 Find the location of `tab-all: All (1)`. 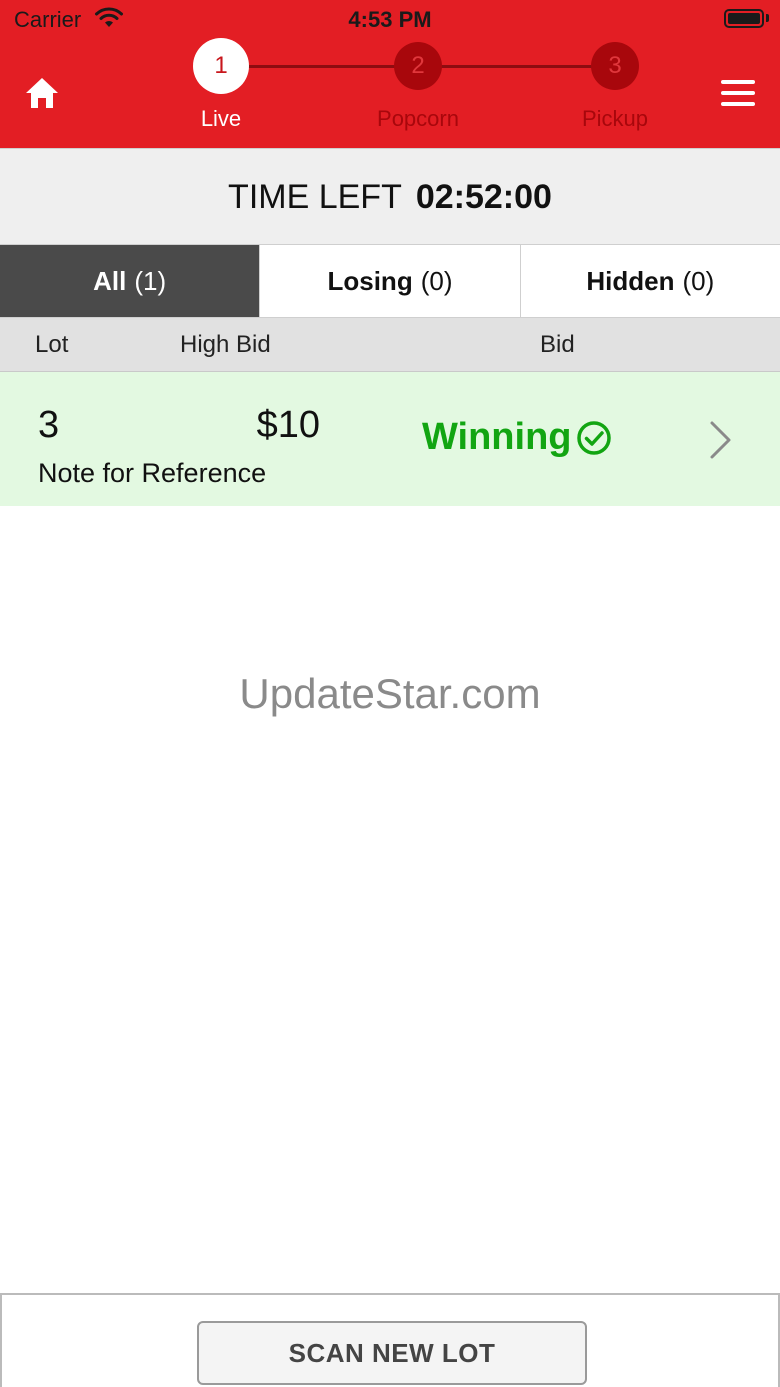

tab-all: All (1) is located at coordinates (130, 281).